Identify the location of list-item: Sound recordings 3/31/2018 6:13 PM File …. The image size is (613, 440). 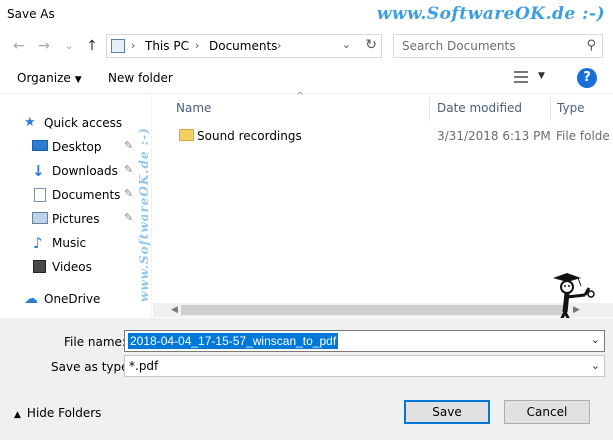
(393, 137).